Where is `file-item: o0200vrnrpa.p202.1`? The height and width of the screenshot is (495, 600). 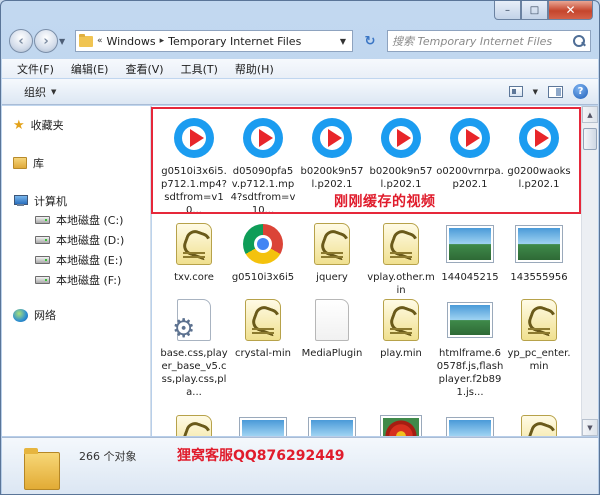
file-item: o0200vrnrpa.p202.1 is located at coordinates (470, 152).